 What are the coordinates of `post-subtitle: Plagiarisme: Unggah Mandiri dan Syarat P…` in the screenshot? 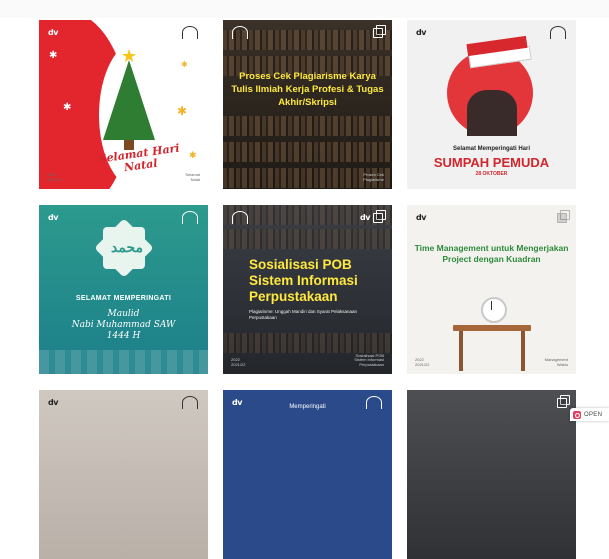 It's located at (303, 314).